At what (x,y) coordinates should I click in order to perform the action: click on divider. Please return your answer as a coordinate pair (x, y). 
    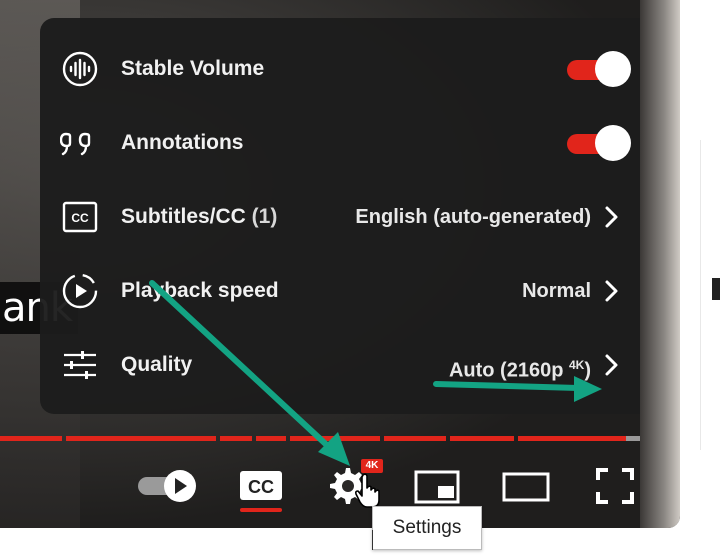
    Looking at the image, I should click on (700, 295).